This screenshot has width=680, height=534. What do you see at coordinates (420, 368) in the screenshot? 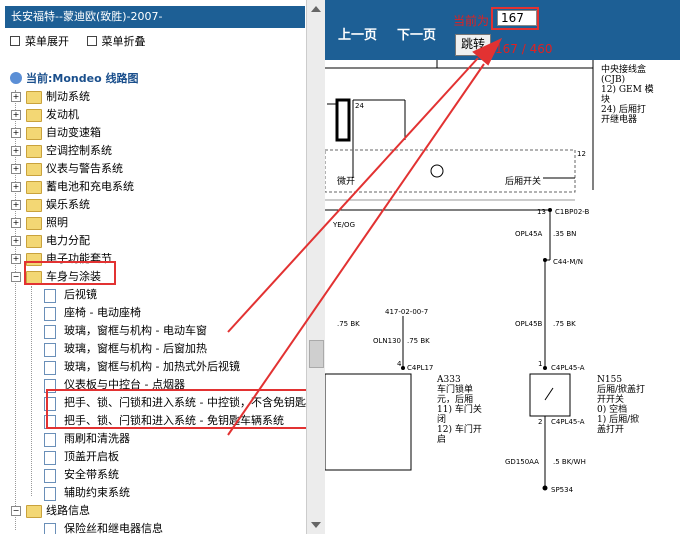
I see `connector-label: C4PL17` at bounding box center [420, 368].